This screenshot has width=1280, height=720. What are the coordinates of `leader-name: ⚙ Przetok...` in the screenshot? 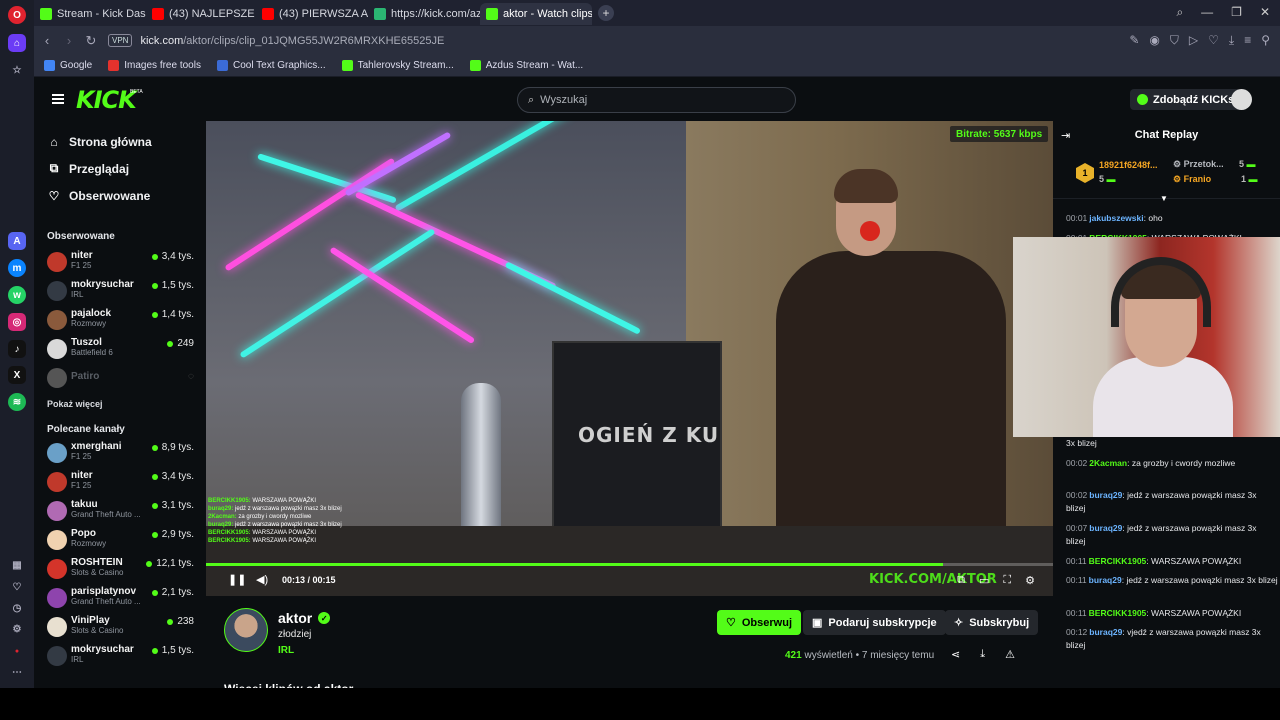 It's located at (1198, 164).